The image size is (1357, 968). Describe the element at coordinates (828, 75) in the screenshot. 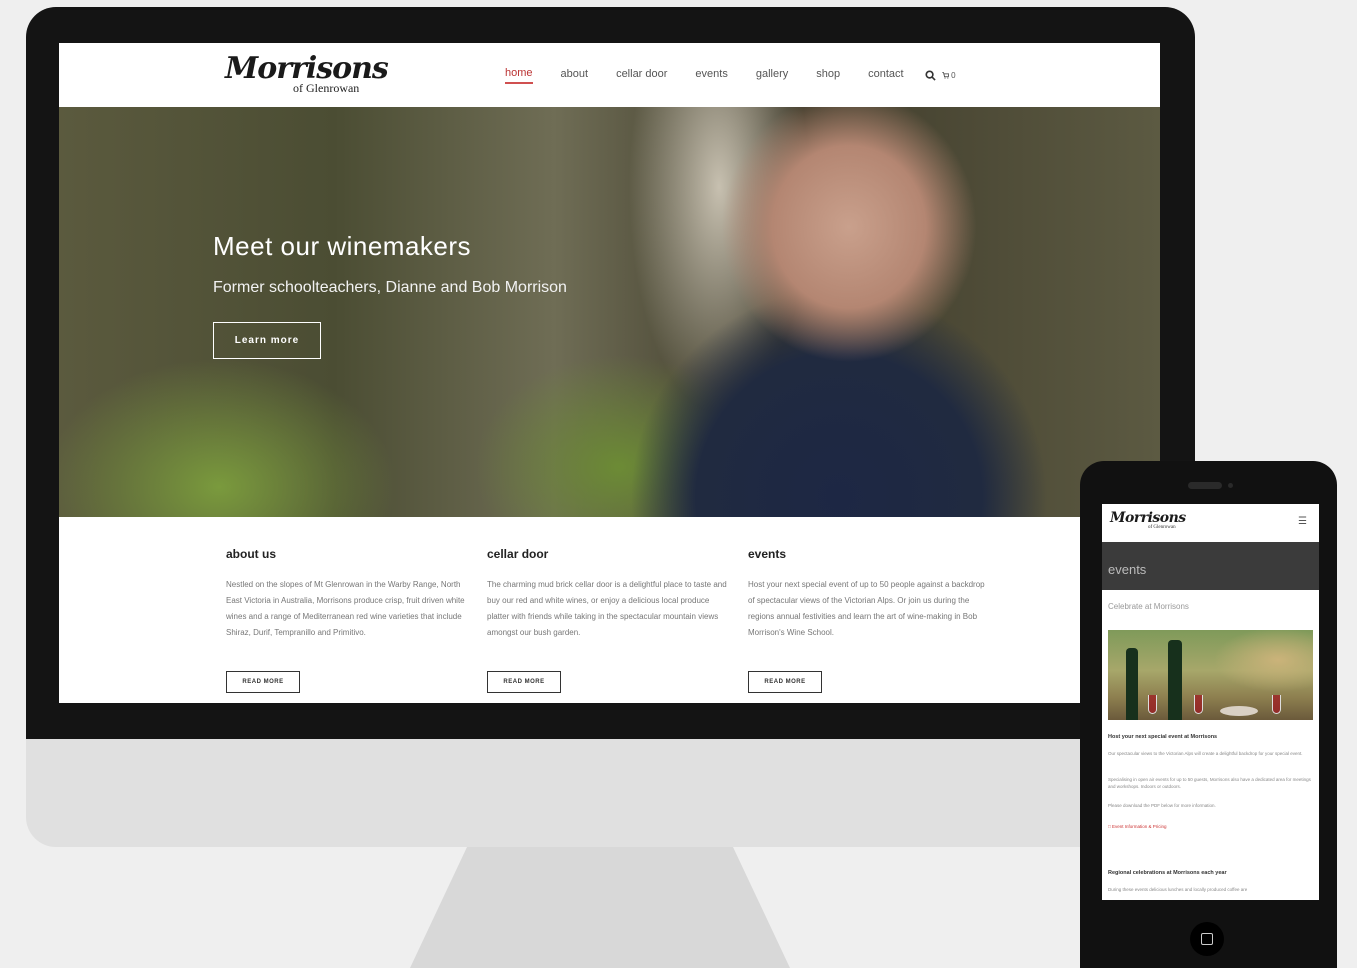

I see `nav-shop: shop` at that location.